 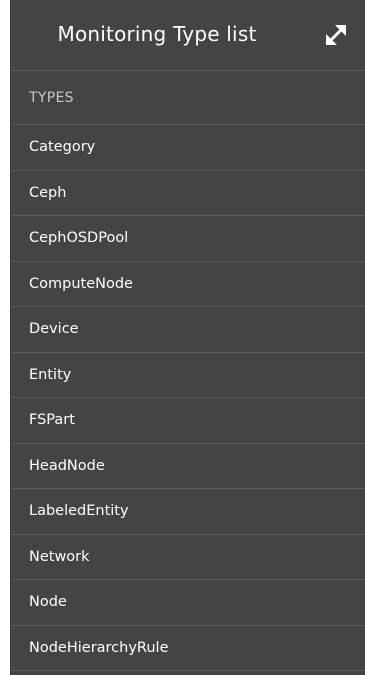 I want to click on expand-icon, so click(x=336, y=35).